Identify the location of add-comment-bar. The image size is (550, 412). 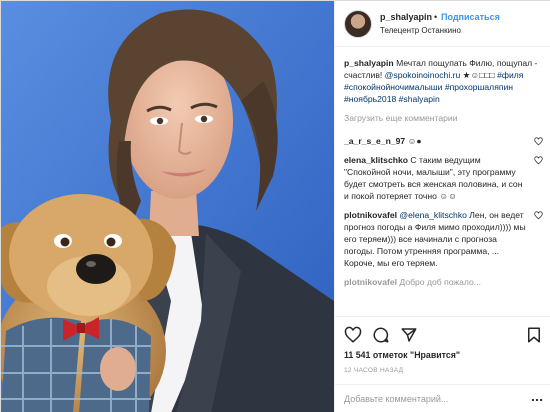
(442, 398).